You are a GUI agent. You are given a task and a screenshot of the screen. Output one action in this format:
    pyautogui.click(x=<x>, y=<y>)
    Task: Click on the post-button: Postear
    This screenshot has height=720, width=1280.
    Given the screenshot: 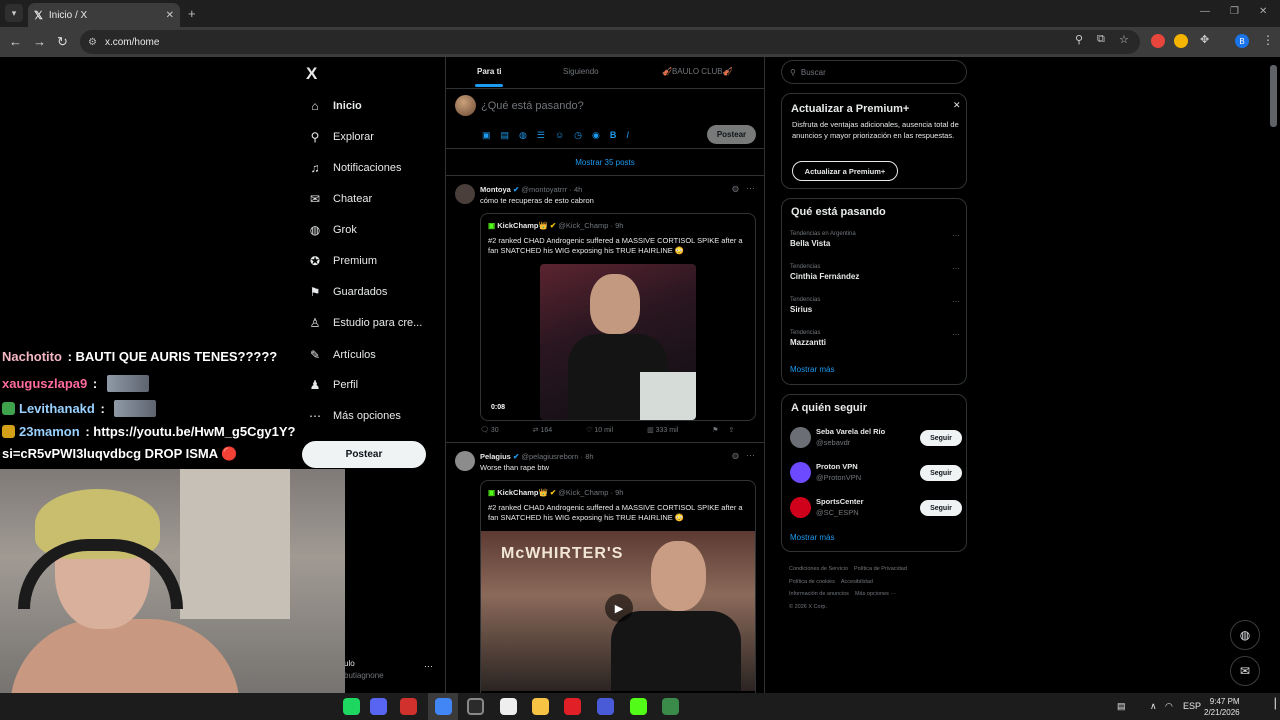 What is the action you would take?
    pyautogui.click(x=364, y=454)
    